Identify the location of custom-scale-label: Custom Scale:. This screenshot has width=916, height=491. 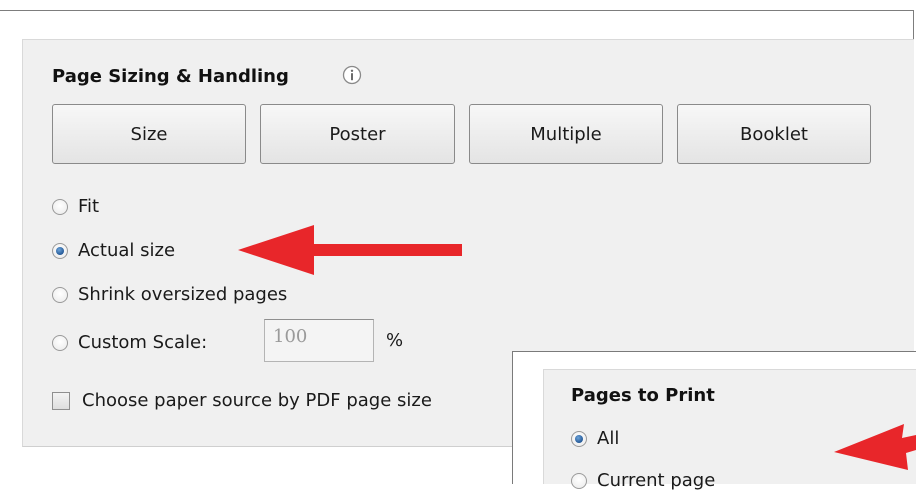
(143, 342).